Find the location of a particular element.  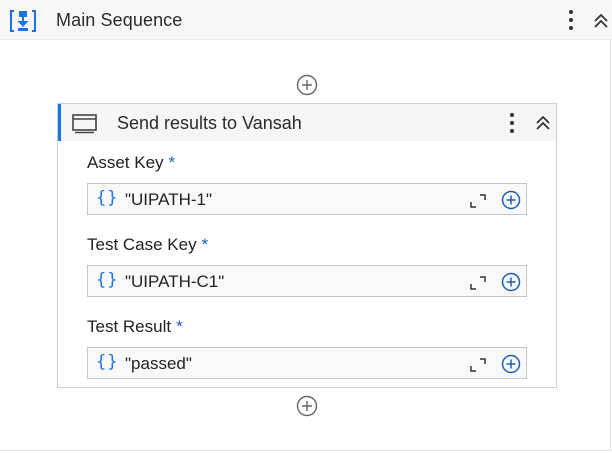

sequence-icon is located at coordinates (23, 21).